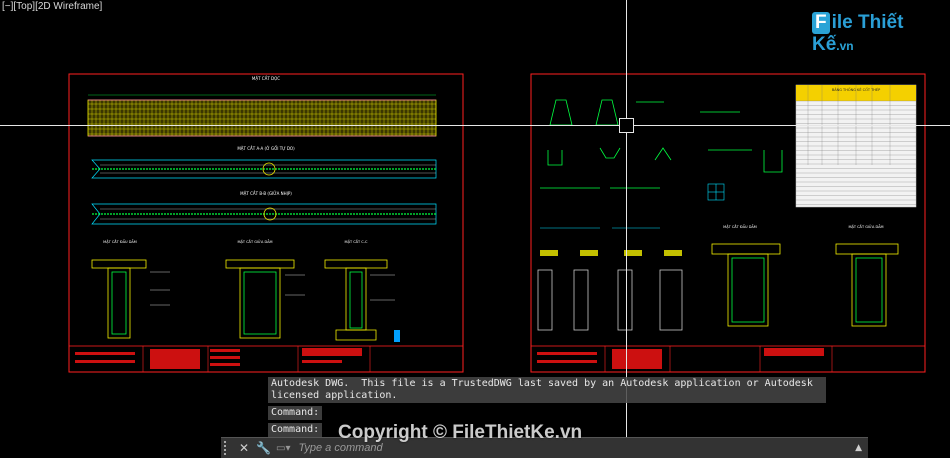  What do you see at coordinates (356, 241) in the screenshot?
I see `left-detail-3: MẶT CẮT C-C` at bounding box center [356, 241].